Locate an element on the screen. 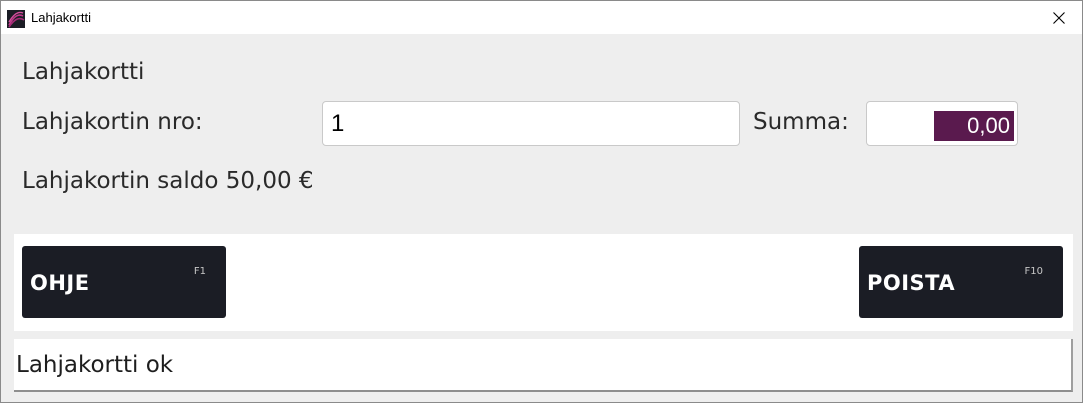 This screenshot has height=403, width=1083. card-number-label: Lahjakortin nro: is located at coordinates (112, 122).